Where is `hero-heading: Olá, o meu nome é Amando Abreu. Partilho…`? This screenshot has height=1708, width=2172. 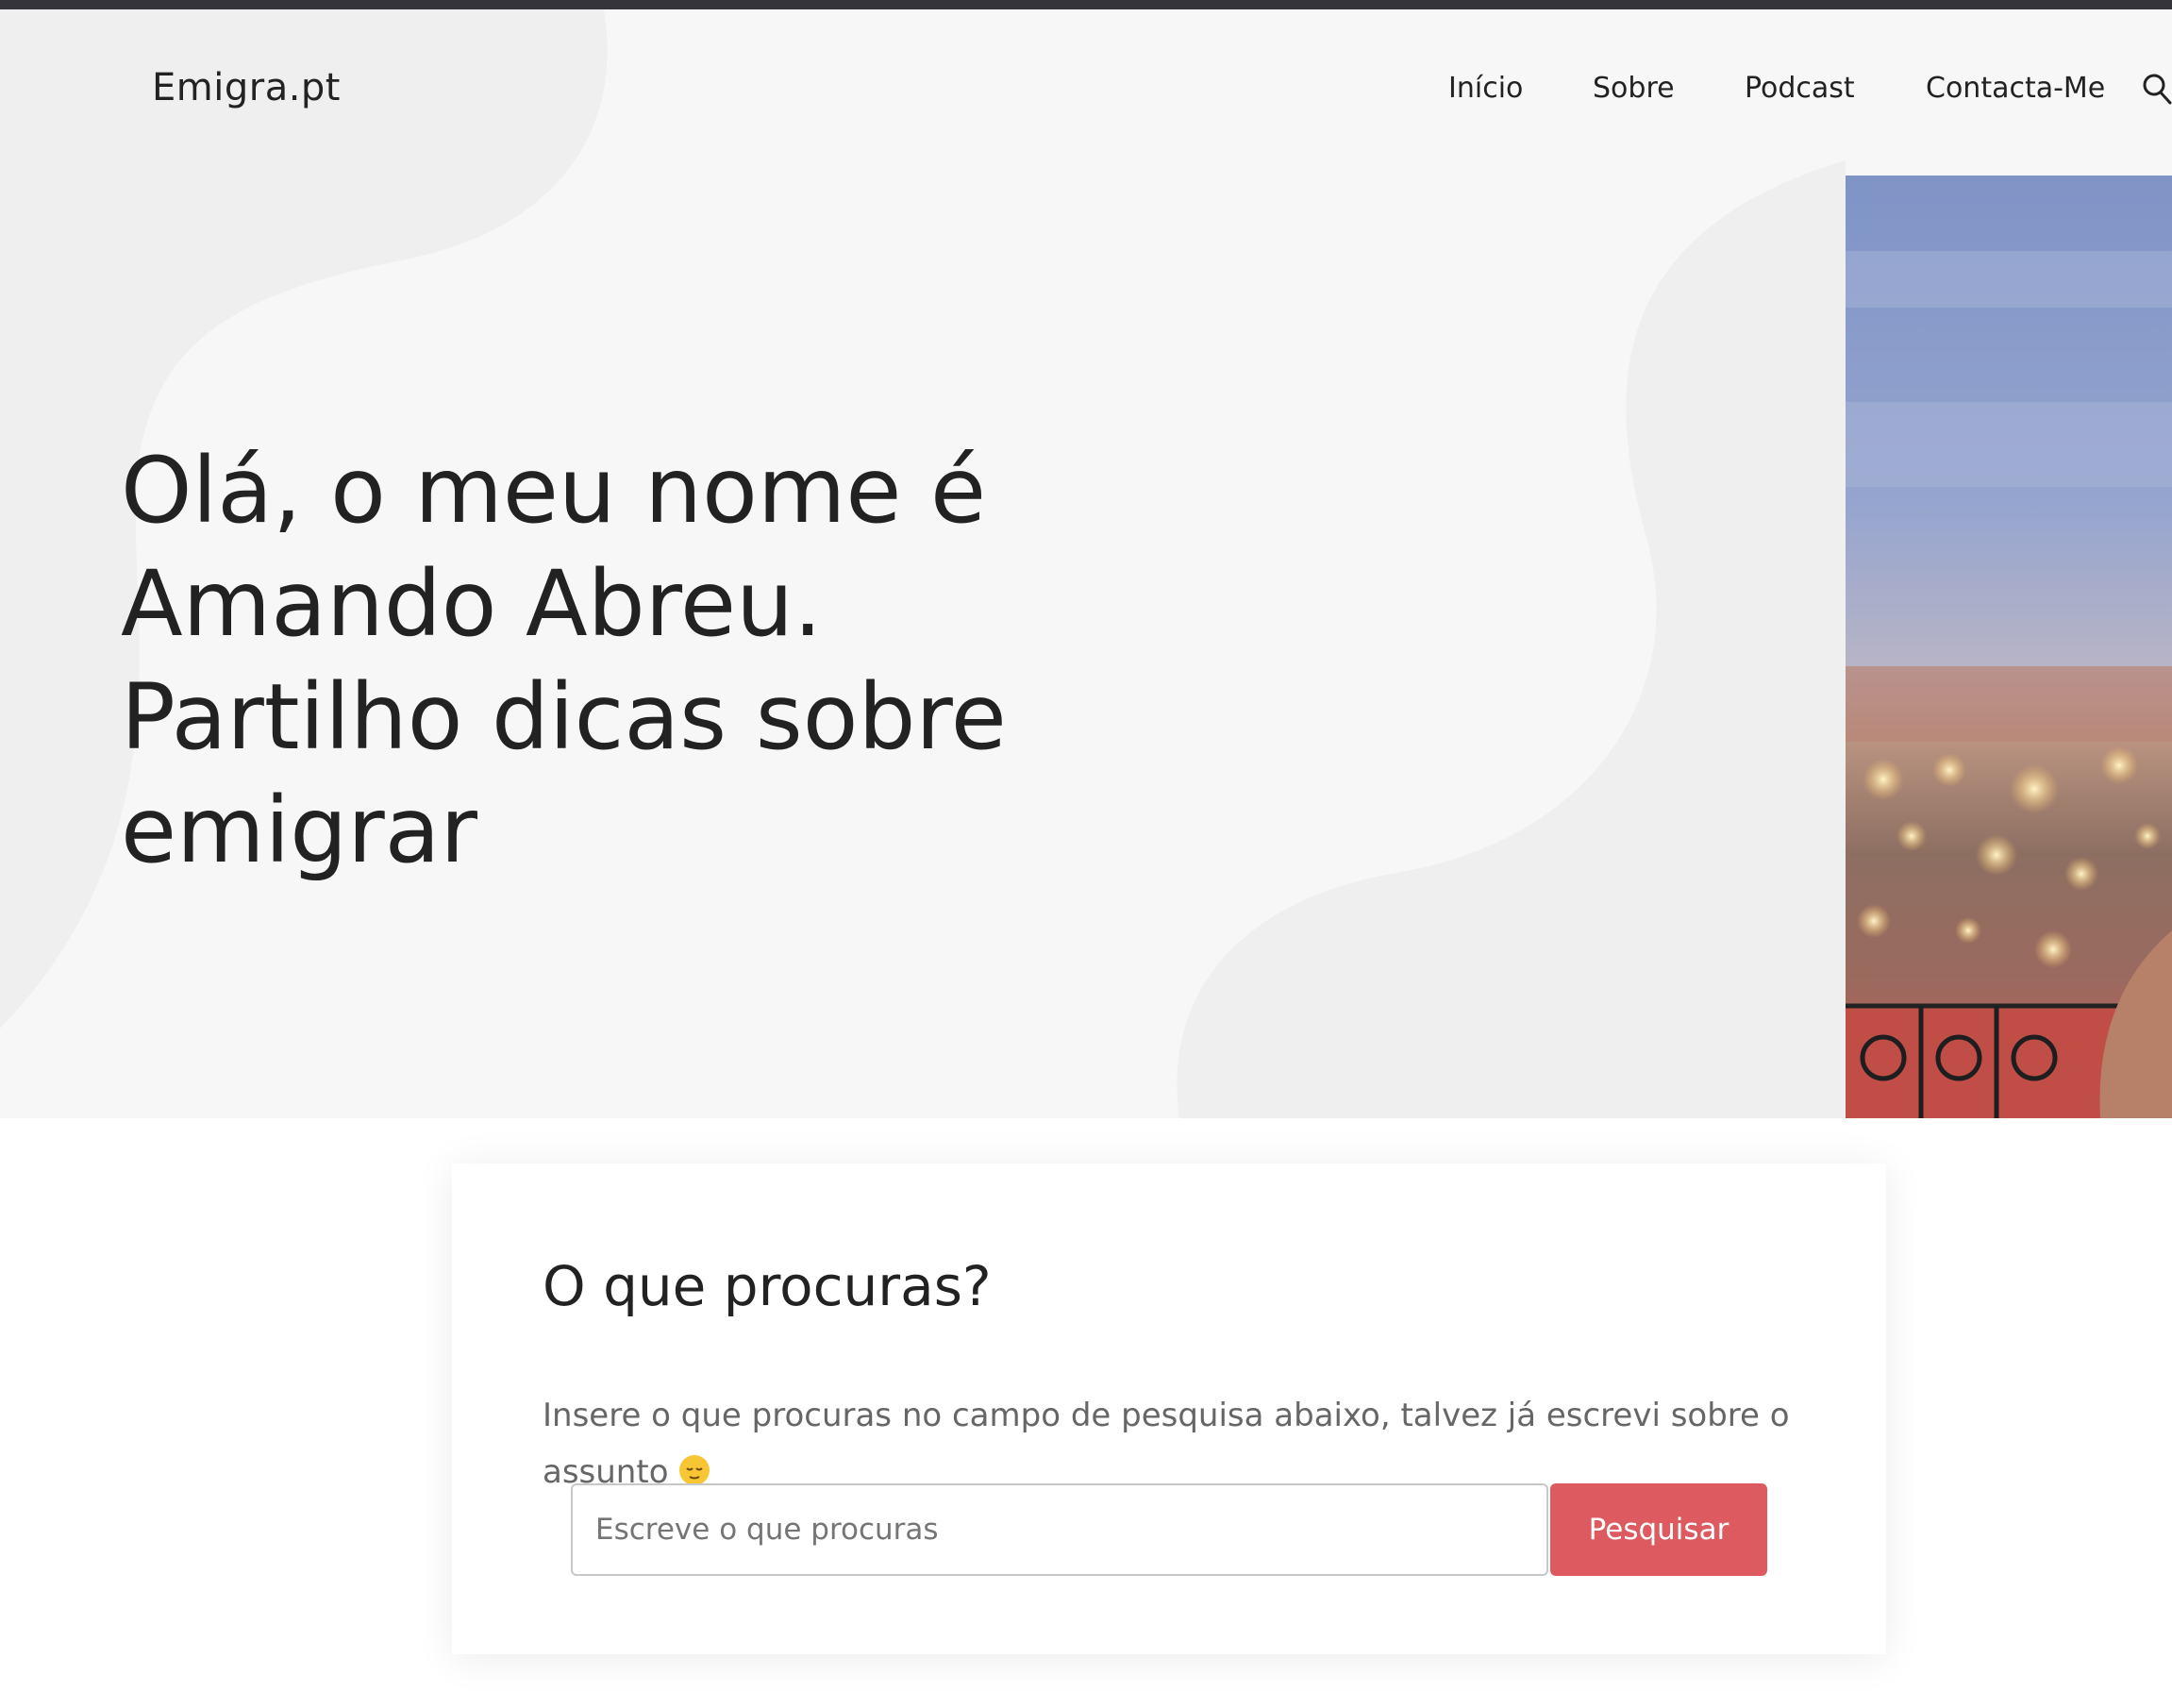
hero-heading: Olá, o meu nome é Amando Abreu. Partilho… is located at coordinates (621, 660).